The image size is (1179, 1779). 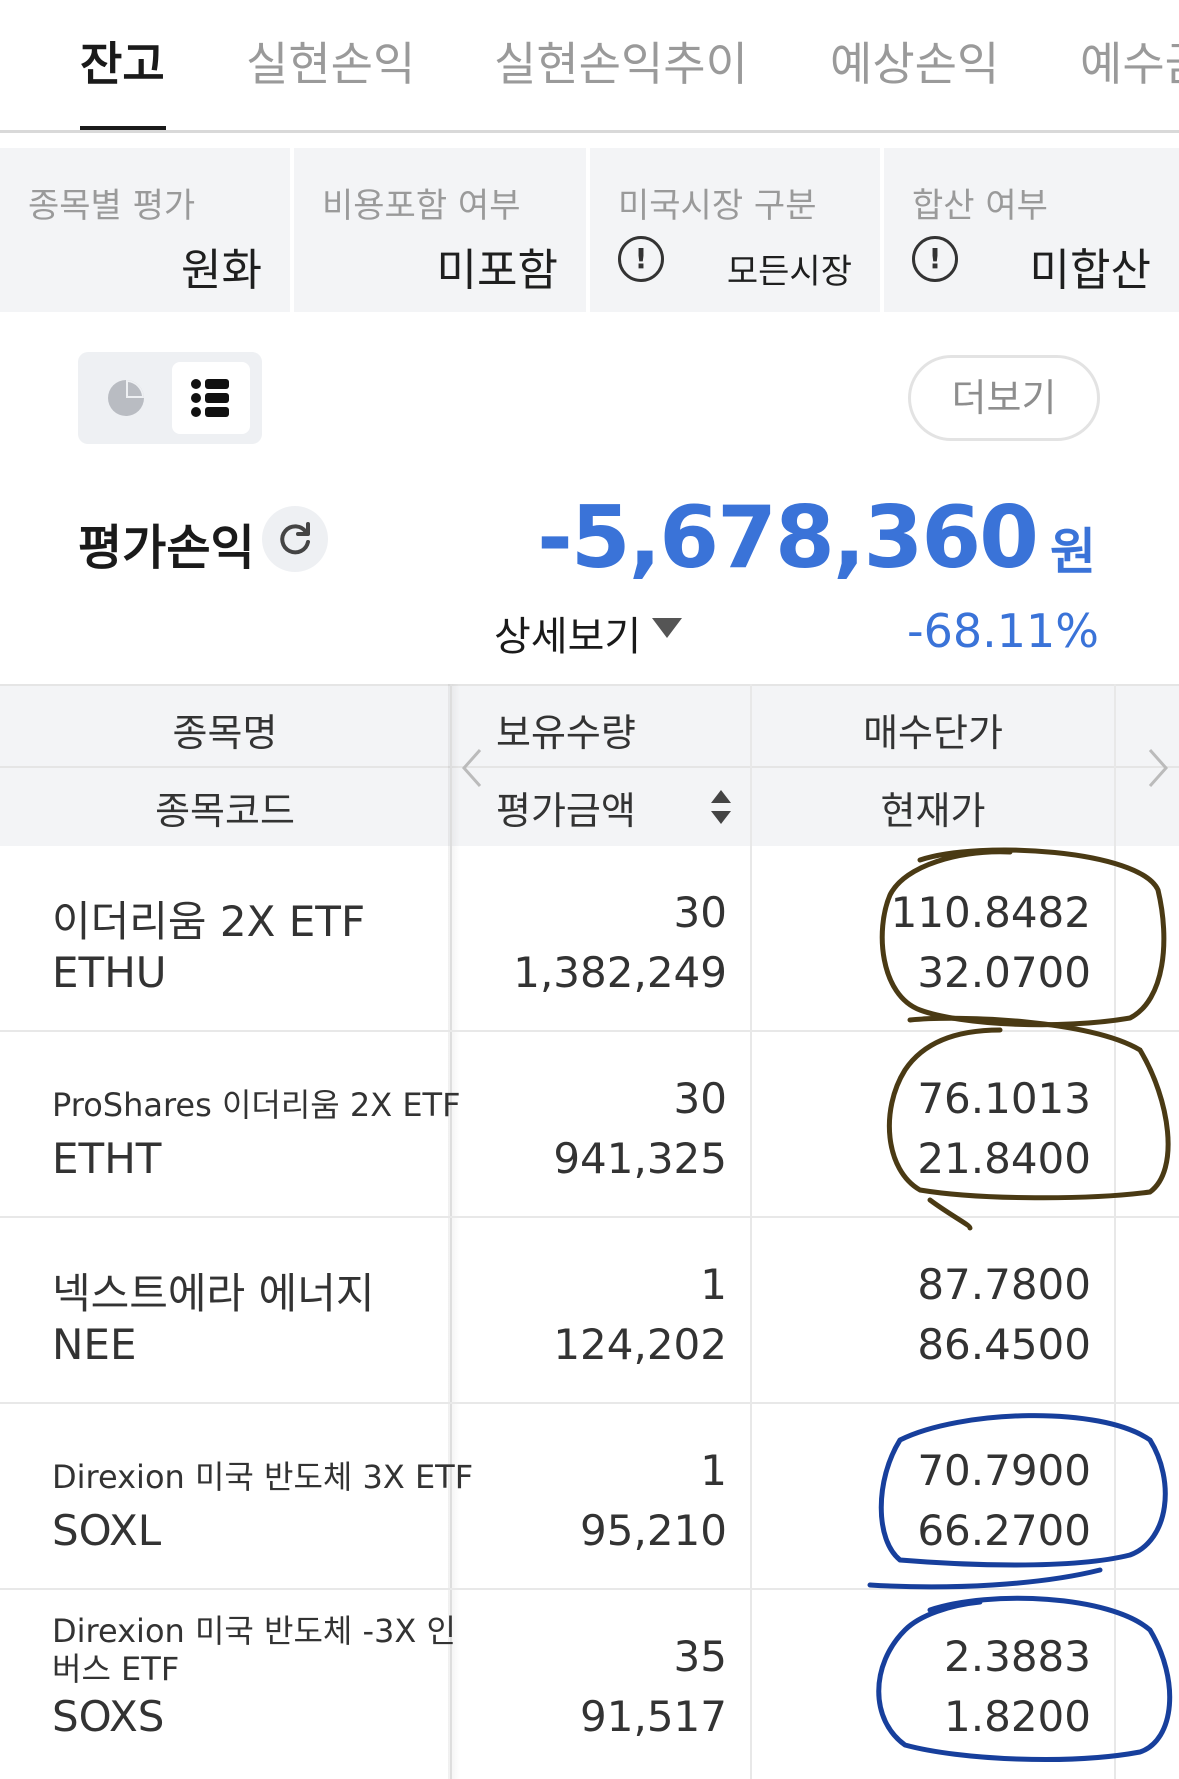 I want to click on tab-expected-pnl: 예상손익, so click(x=914, y=61).